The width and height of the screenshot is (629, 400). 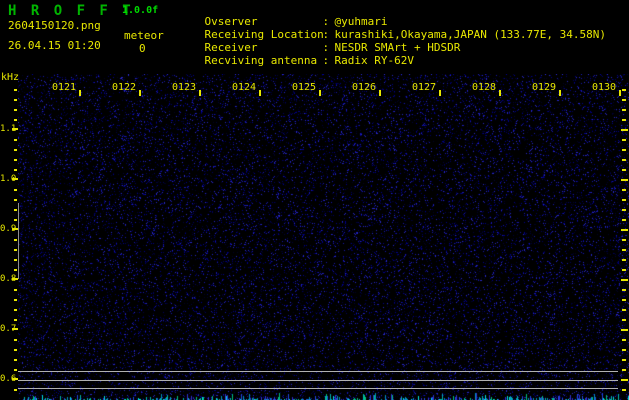 What do you see at coordinates (604, 87) in the screenshot?
I see `x-tick-label: 0130` at bounding box center [604, 87].